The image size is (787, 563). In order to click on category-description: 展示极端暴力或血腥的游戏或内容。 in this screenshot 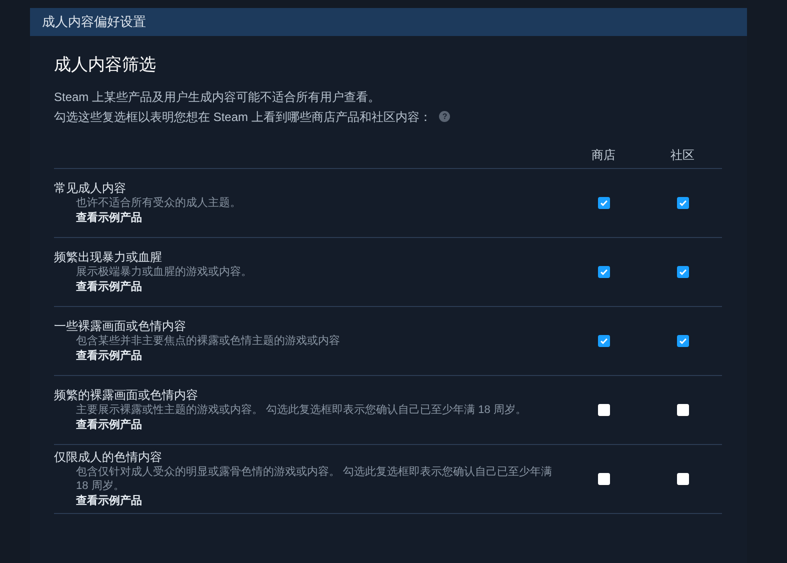, I will do `click(164, 271)`.